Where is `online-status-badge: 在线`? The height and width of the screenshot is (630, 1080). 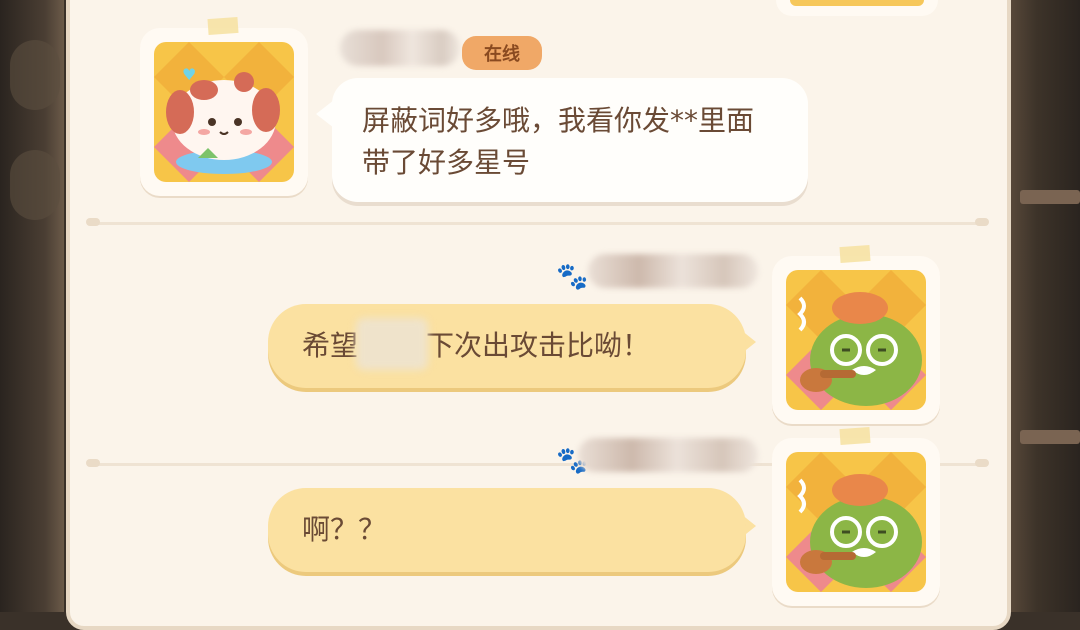
online-status-badge: 在线 is located at coordinates (502, 53).